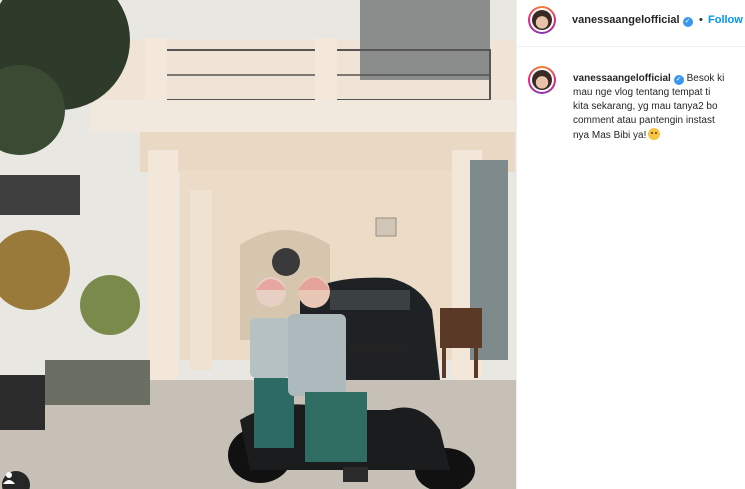 This screenshot has width=745, height=489. I want to click on avatar, so click(542, 20).